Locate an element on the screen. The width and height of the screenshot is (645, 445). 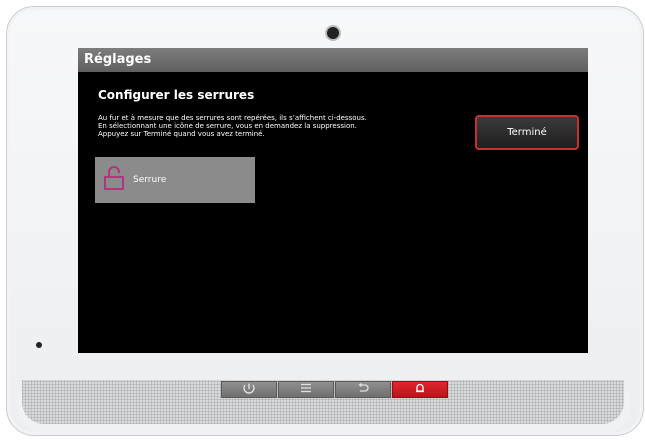
menu-key is located at coordinates (306, 389).